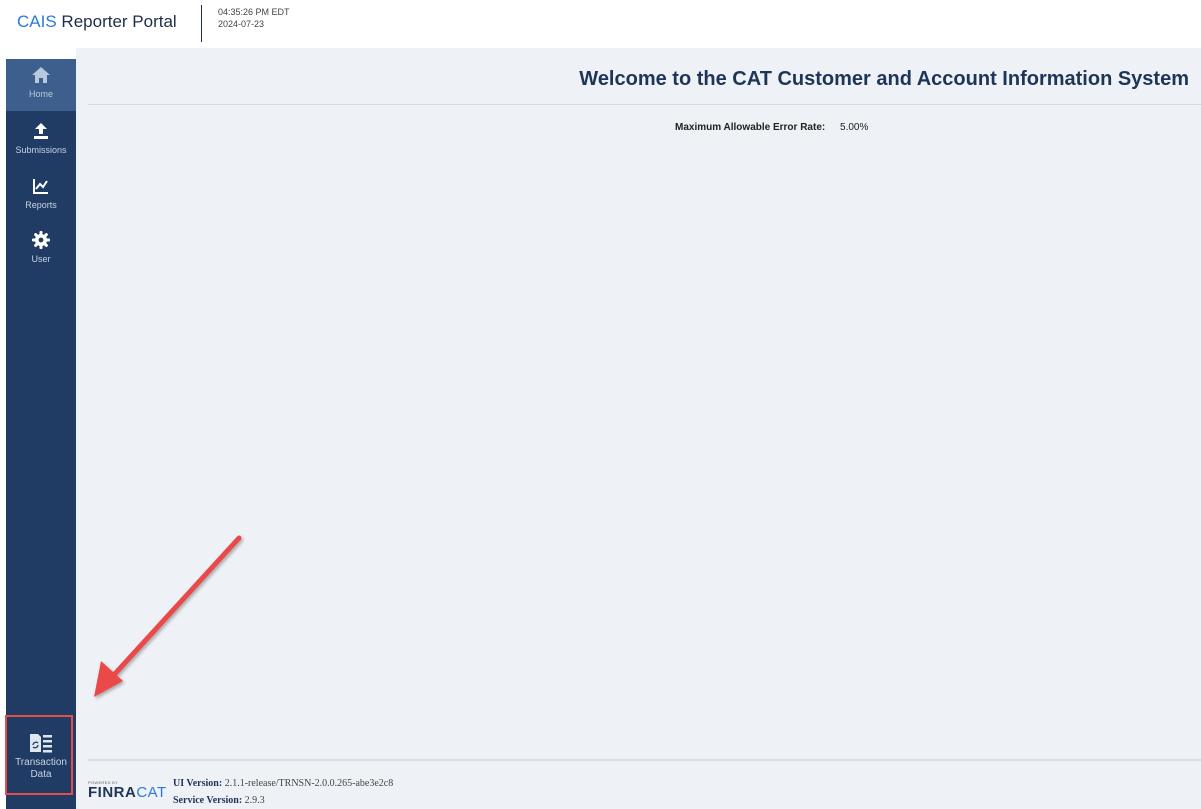 The height and width of the screenshot is (809, 1201). I want to click on header-clock: 04:35:26 PM EDT 2024-07-23, so click(254, 18).